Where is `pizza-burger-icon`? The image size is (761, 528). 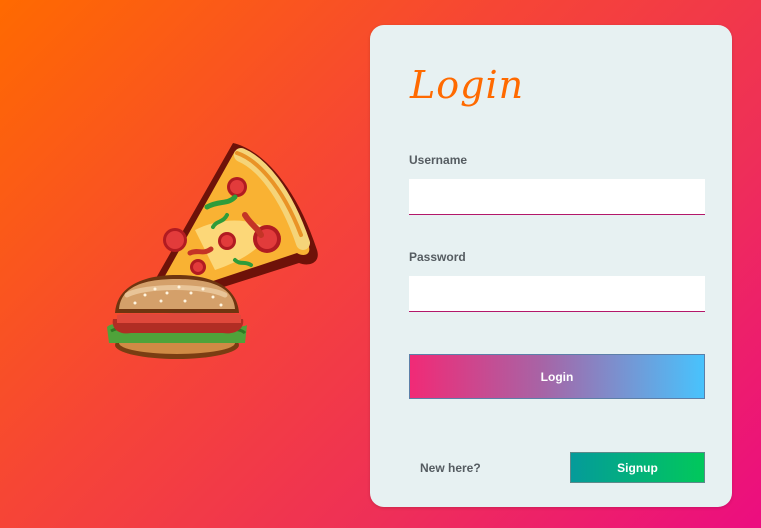
pizza-burger-icon is located at coordinates (210, 255).